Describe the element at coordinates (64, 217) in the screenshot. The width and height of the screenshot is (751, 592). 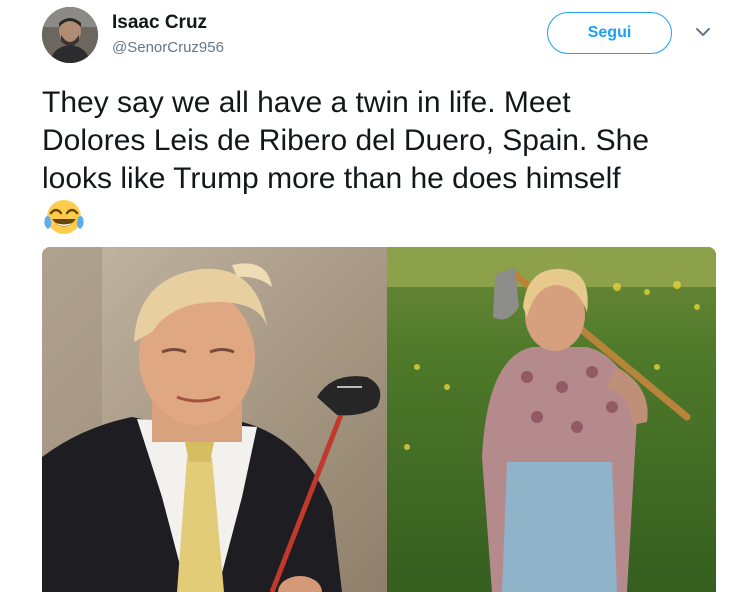
I see `face-with-tears-of-joy-icon` at that location.